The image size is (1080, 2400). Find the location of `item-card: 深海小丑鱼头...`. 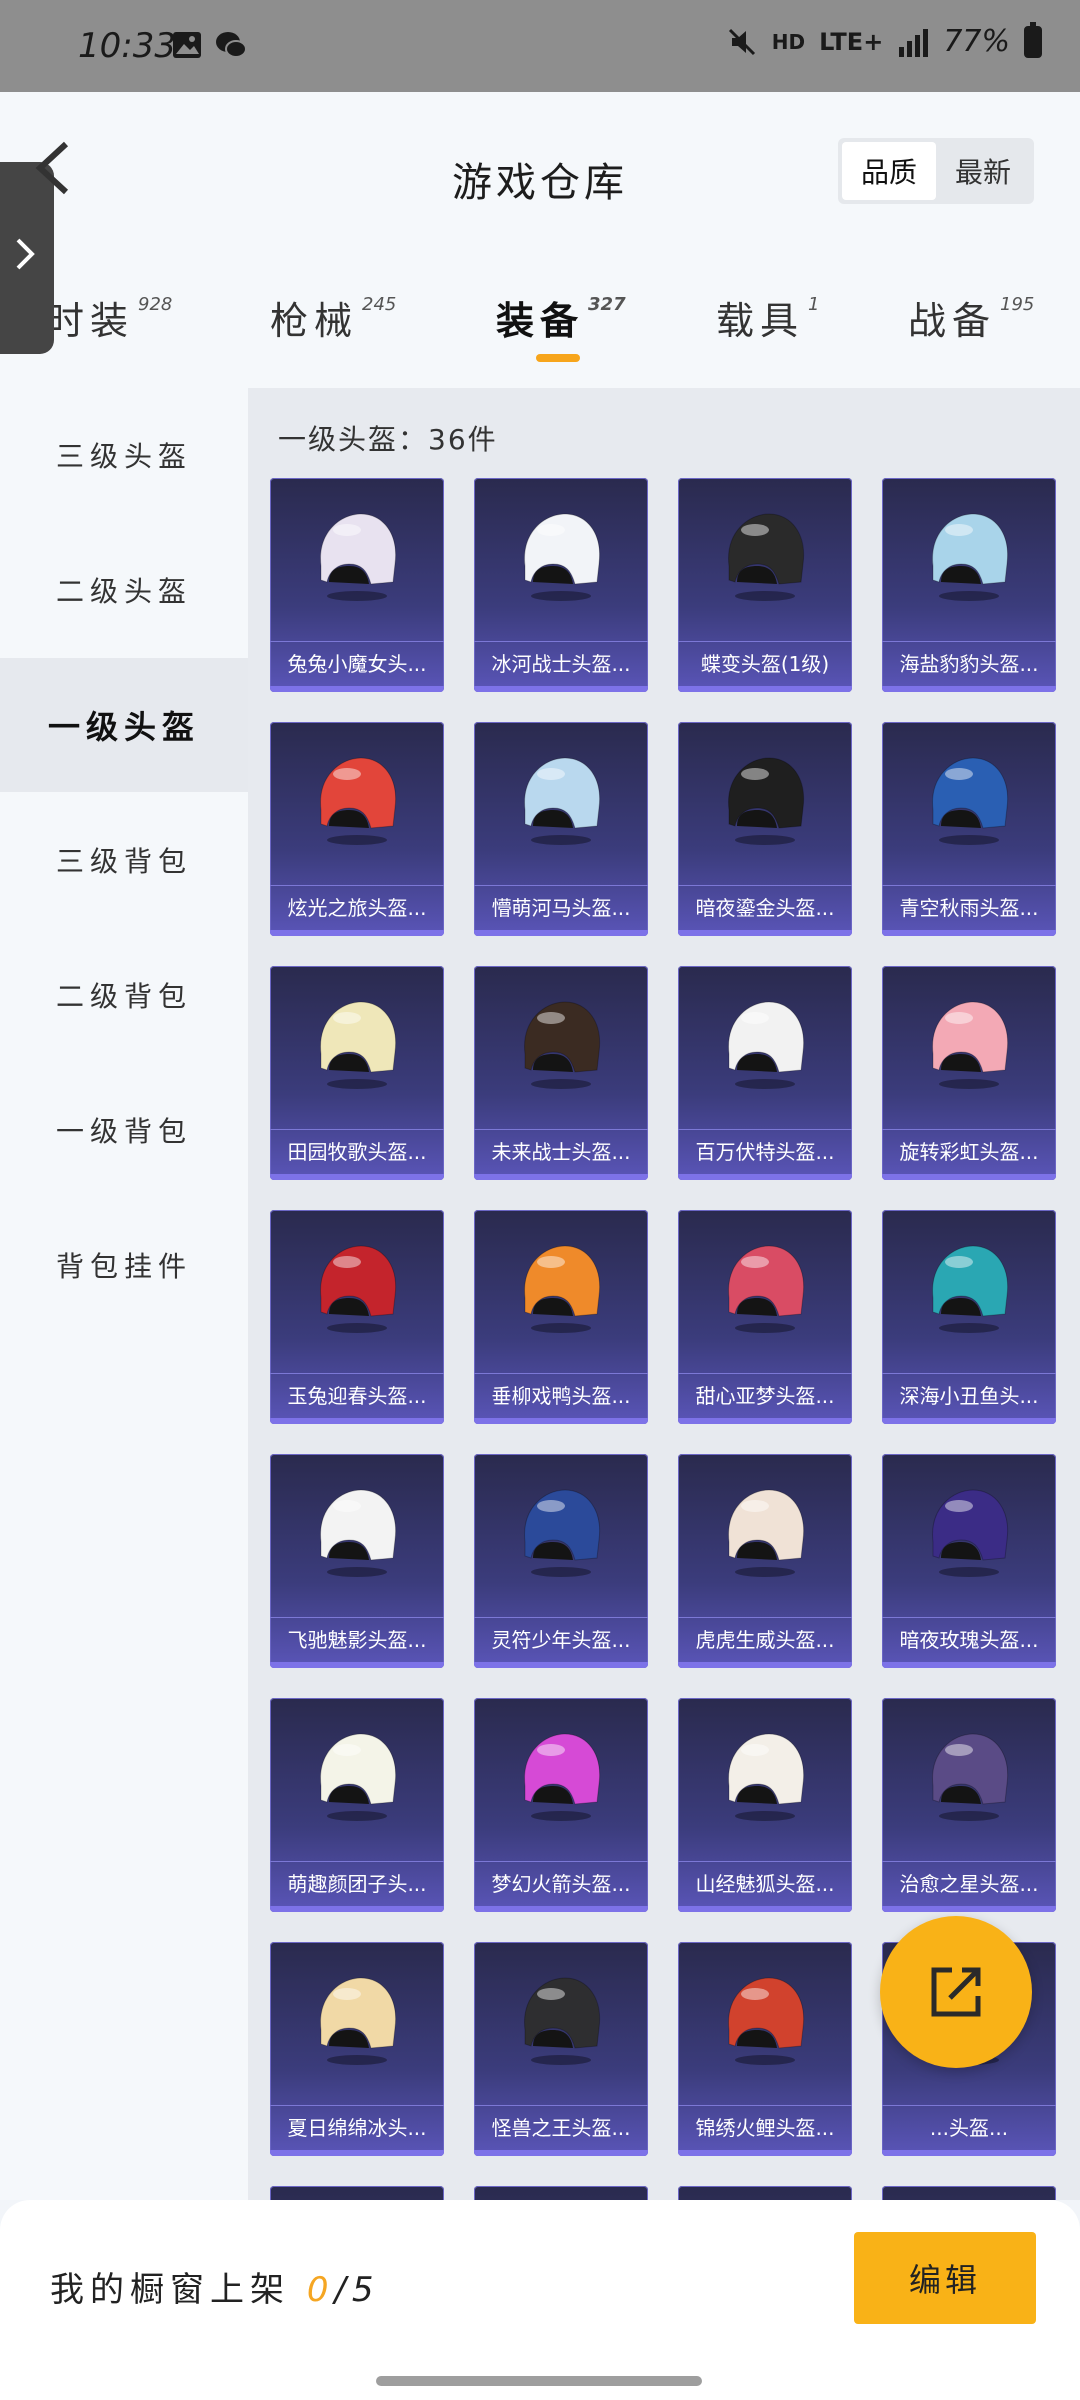

item-card: 深海小丑鱼头... is located at coordinates (969, 1317).